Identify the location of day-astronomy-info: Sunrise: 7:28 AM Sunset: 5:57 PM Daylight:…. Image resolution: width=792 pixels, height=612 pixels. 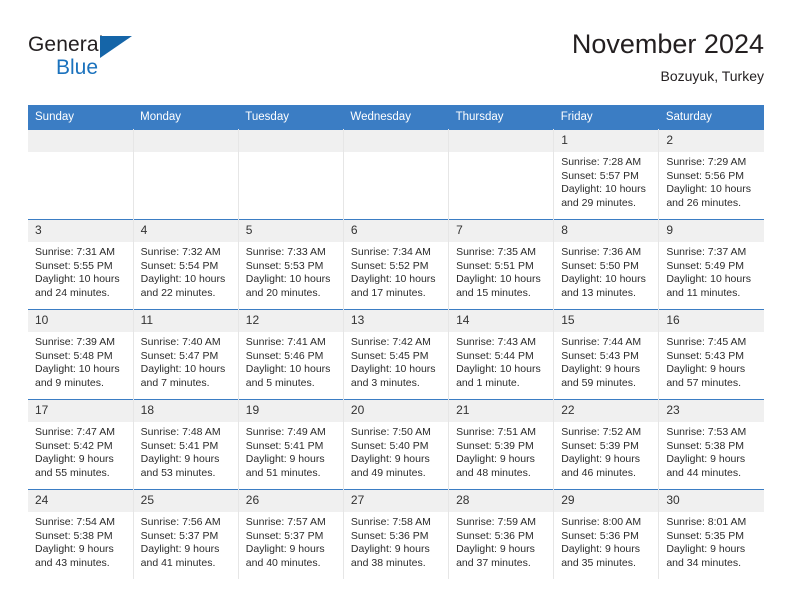
(606, 181).